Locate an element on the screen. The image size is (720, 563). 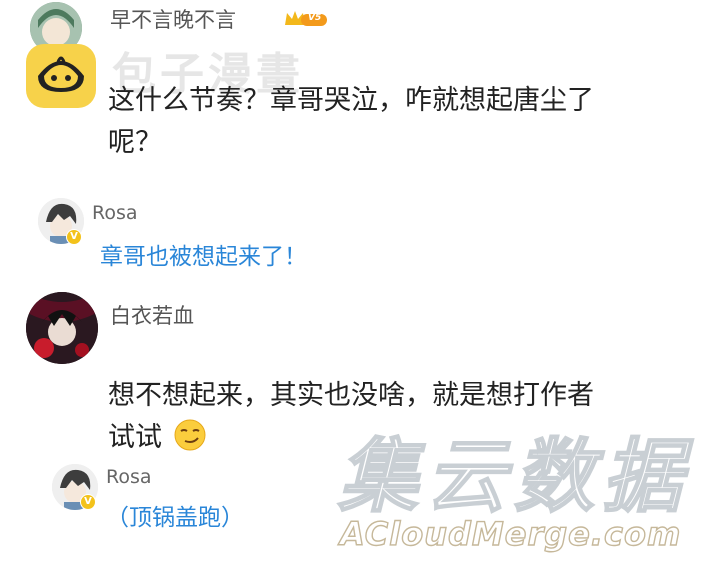
avatar-illustration is located at coordinates (62, 328).